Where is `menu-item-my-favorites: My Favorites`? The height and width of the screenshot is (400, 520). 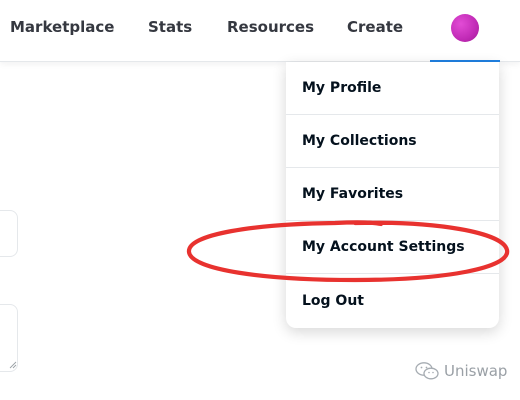 menu-item-my-favorites: My Favorites is located at coordinates (392, 194).